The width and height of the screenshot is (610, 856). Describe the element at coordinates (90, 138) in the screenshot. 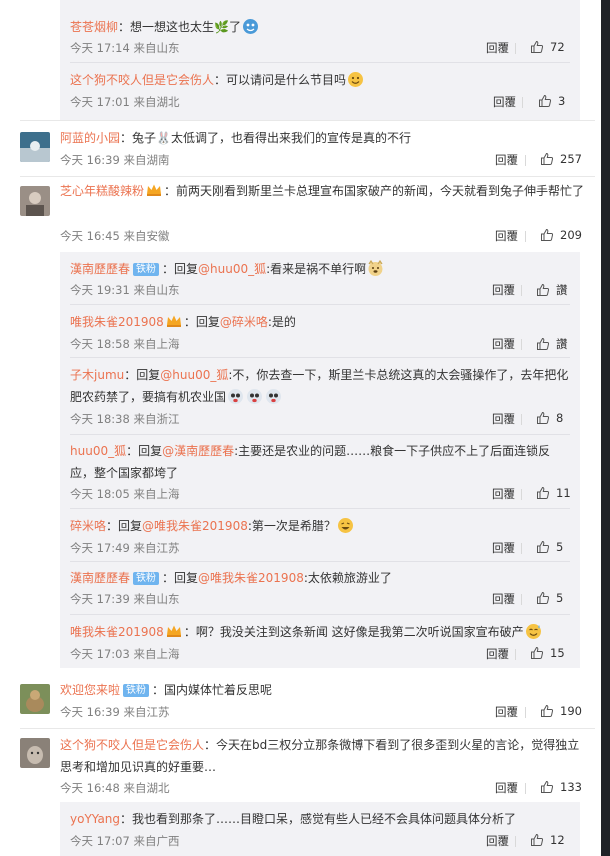

I see `username-link: 阿蓝的小园` at that location.